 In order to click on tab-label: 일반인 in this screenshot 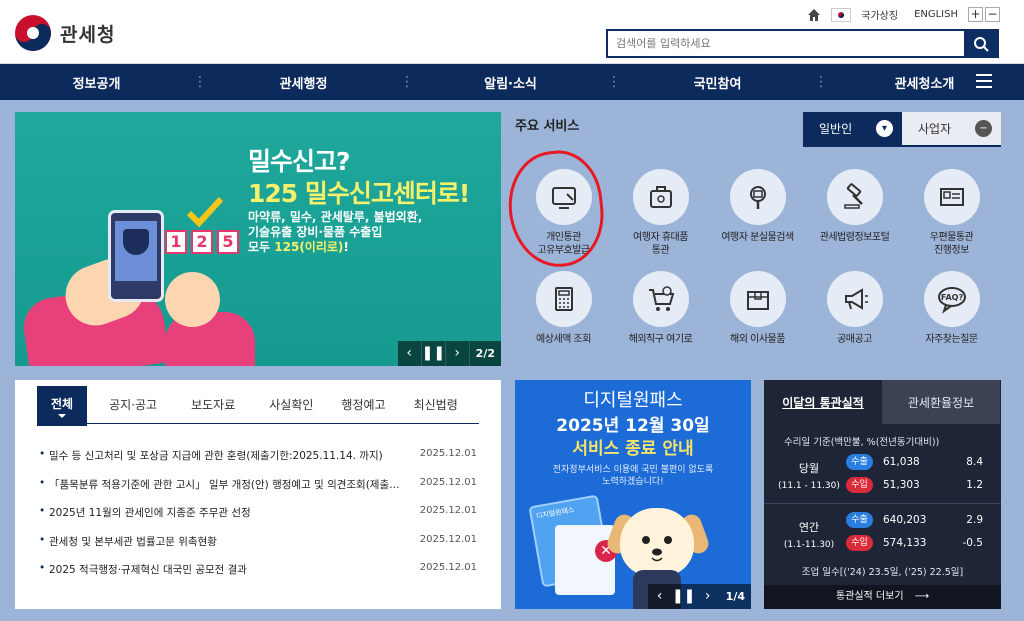, I will do `click(836, 129)`.